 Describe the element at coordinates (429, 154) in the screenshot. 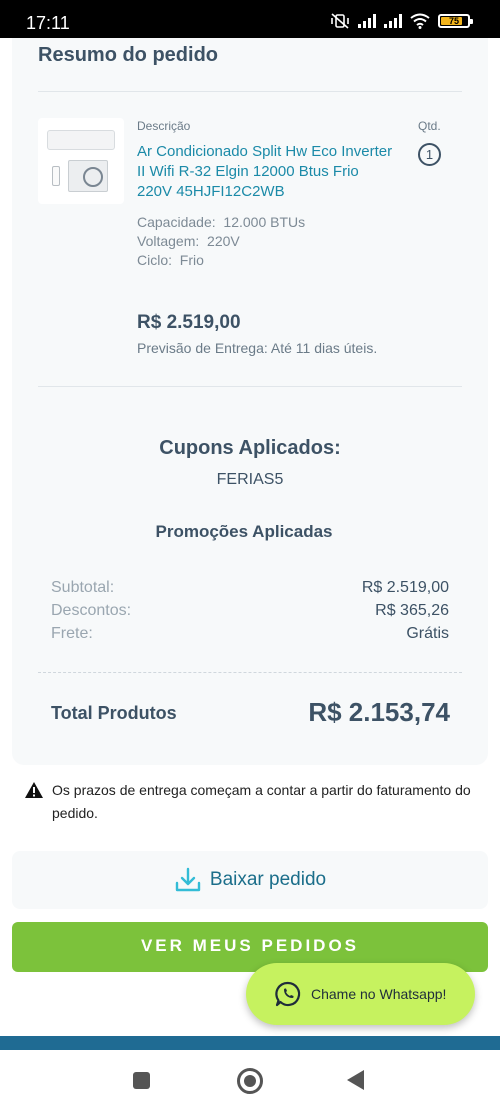

I see `qty-value: 1` at that location.